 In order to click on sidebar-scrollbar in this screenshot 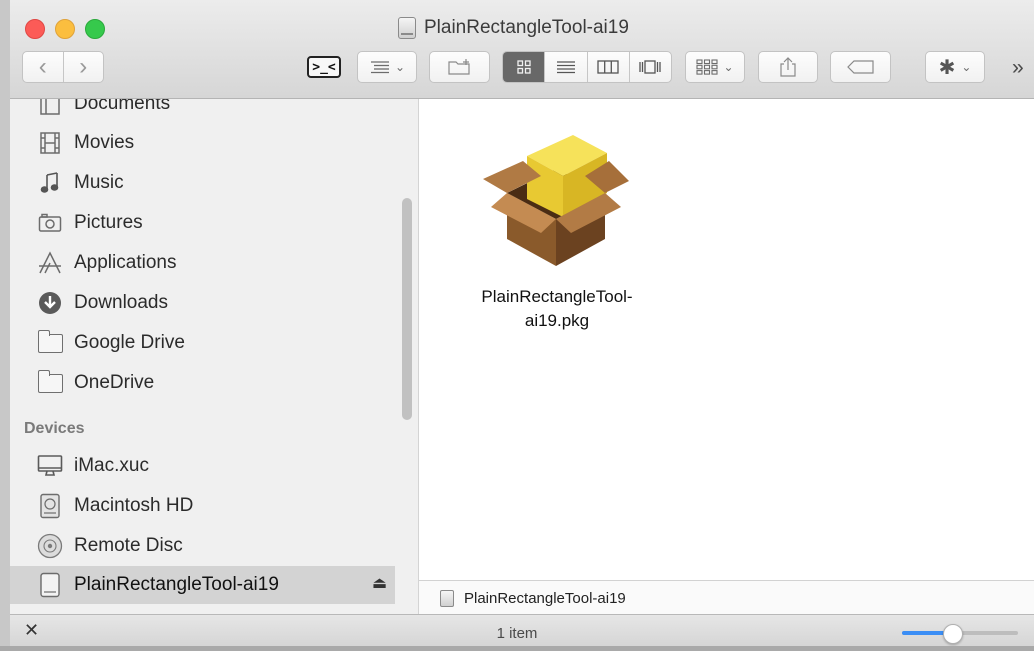, I will do `click(407, 309)`.